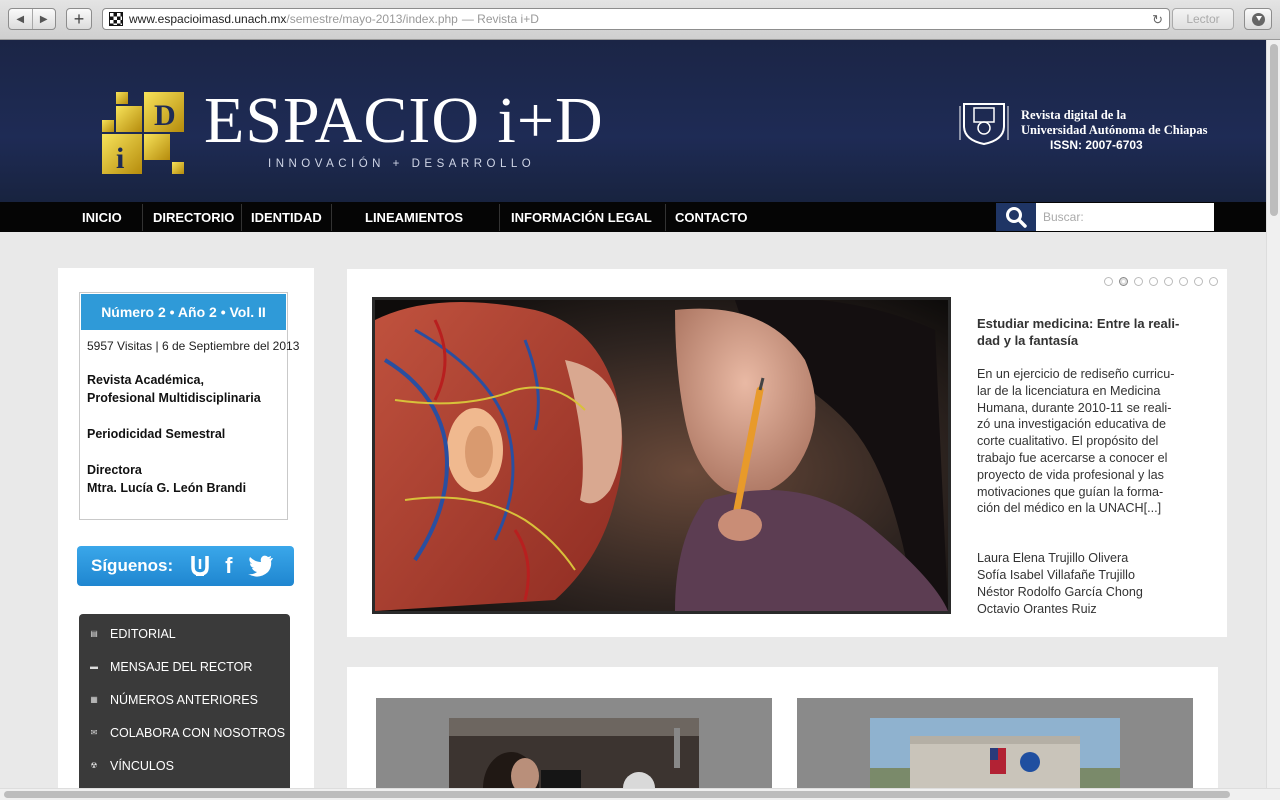  I want to click on menu-item-editorial: ▤ EDITORIAL, so click(184, 633).